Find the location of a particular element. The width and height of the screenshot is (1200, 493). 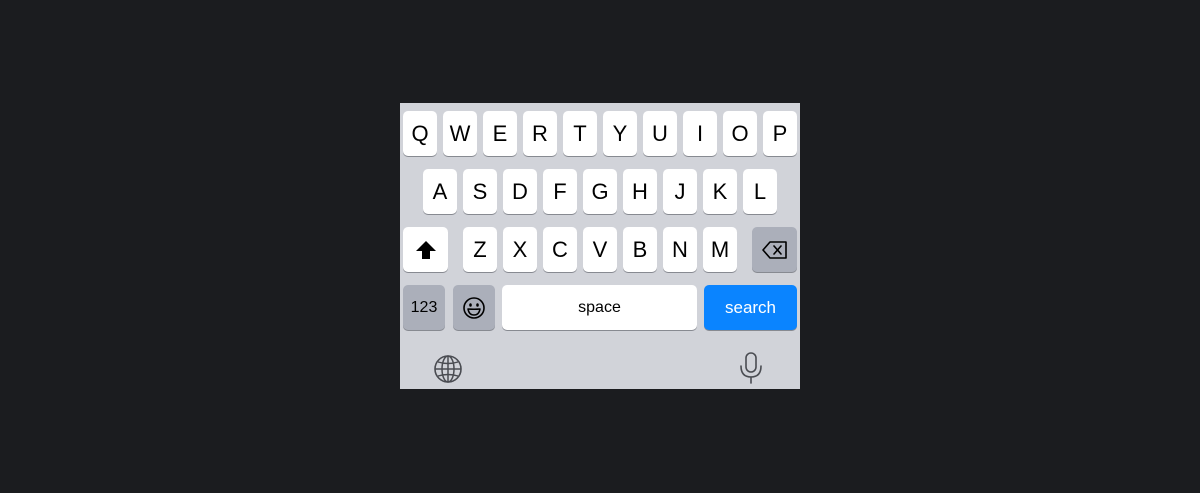

key-q: Q is located at coordinates (420, 133).